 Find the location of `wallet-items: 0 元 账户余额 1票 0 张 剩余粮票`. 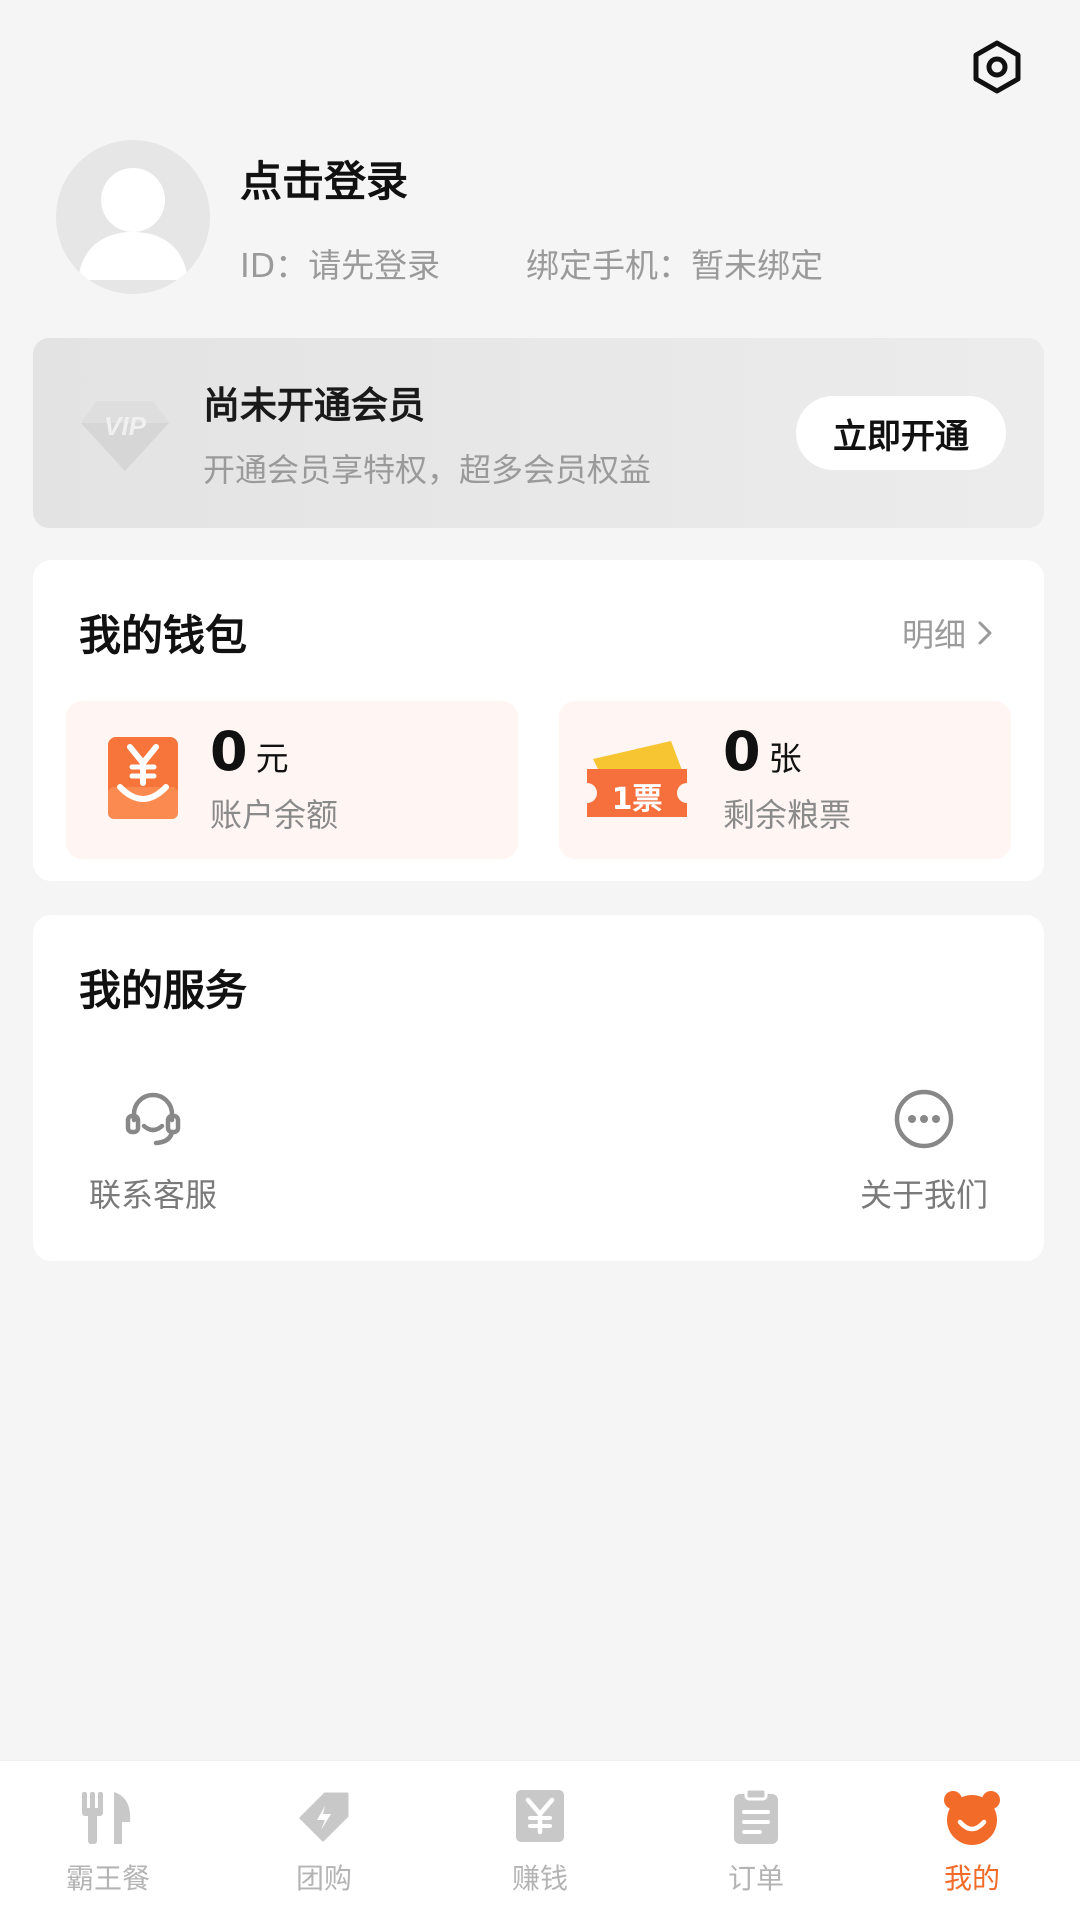

wallet-items: 0 元 账户余额 1票 0 张 剩余粮票 is located at coordinates (538, 761).